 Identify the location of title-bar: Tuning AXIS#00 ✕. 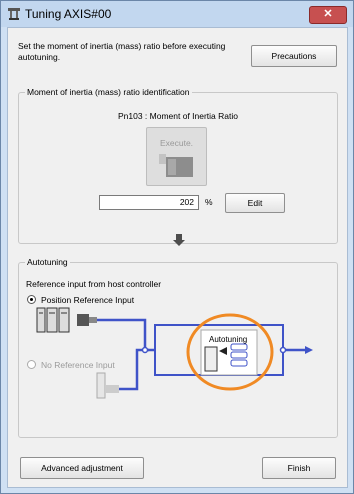
(177, 14).